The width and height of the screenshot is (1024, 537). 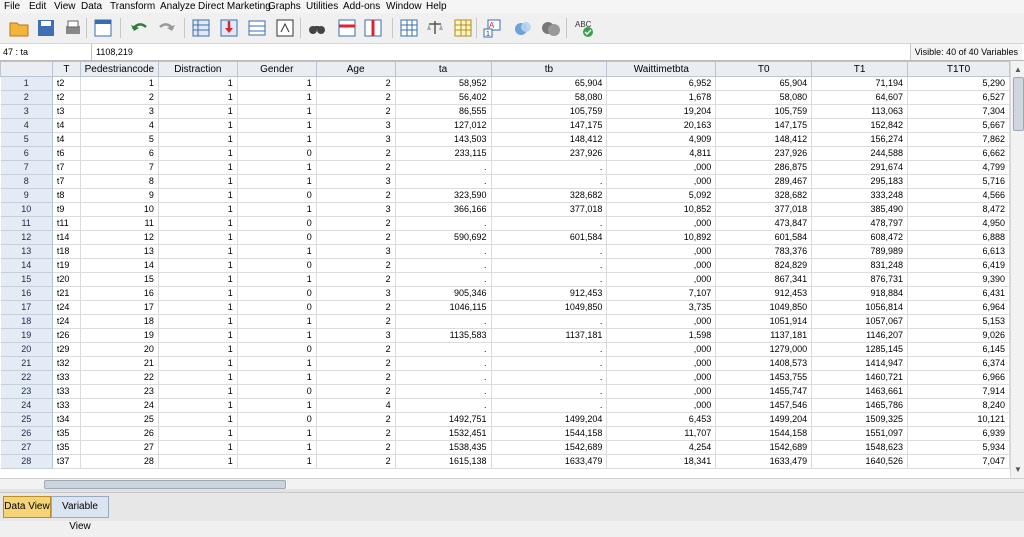 I want to click on open-folder-button, so click(x=19, y=28).